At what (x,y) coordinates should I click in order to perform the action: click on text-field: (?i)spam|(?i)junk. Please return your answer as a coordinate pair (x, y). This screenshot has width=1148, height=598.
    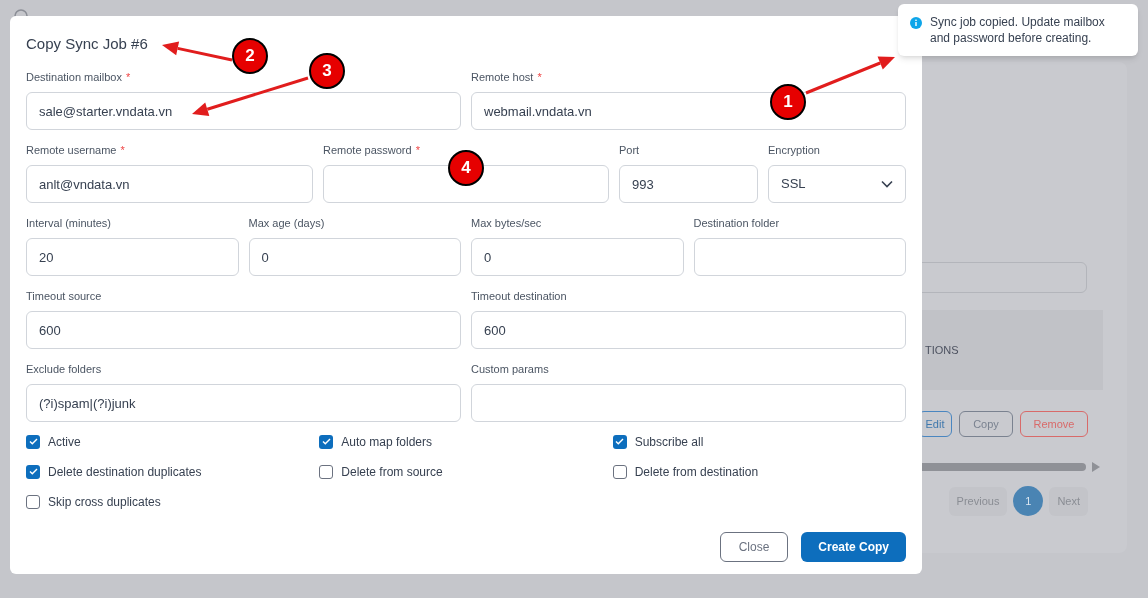
    Looking at the image, I should click on (243, 403).